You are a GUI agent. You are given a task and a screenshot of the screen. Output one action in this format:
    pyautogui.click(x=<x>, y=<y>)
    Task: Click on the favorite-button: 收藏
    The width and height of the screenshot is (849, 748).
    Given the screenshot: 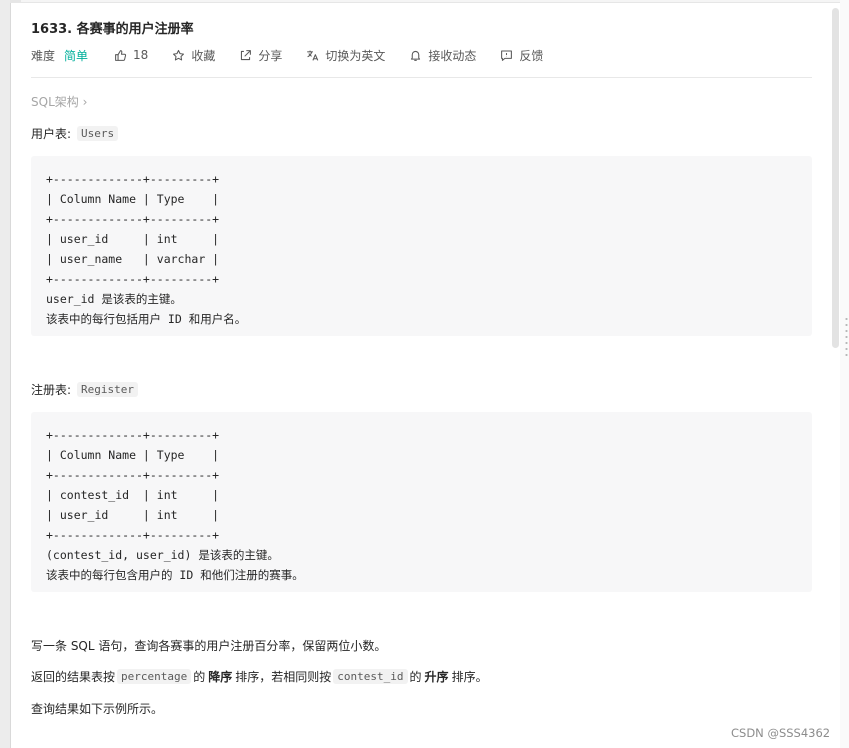 What is the action you would take?
    pyautogui.click(x=193, y=55)
    